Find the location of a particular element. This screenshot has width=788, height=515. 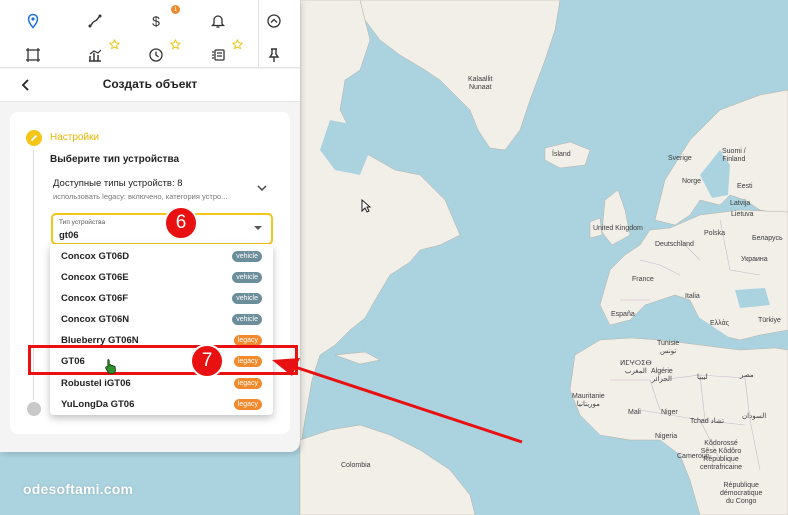

step-7-marker: 7 is located at coordinates (207, 361).